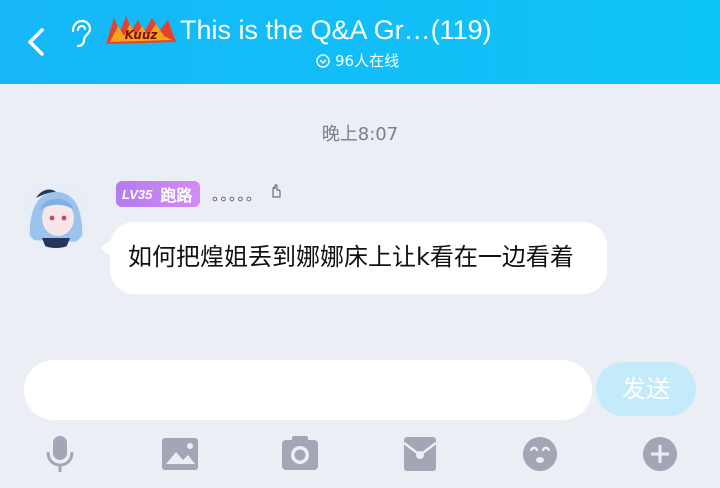 The height and width of the screenshot is (488, 720). Describe the element at coordinates (540, 454) in the screenshot. I see `emoji-icon` at that location.